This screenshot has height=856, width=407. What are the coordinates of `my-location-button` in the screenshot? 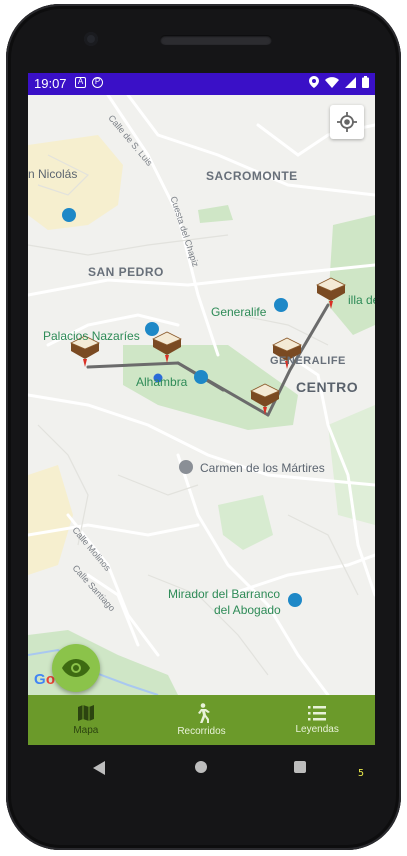 It's located at (347, 122).